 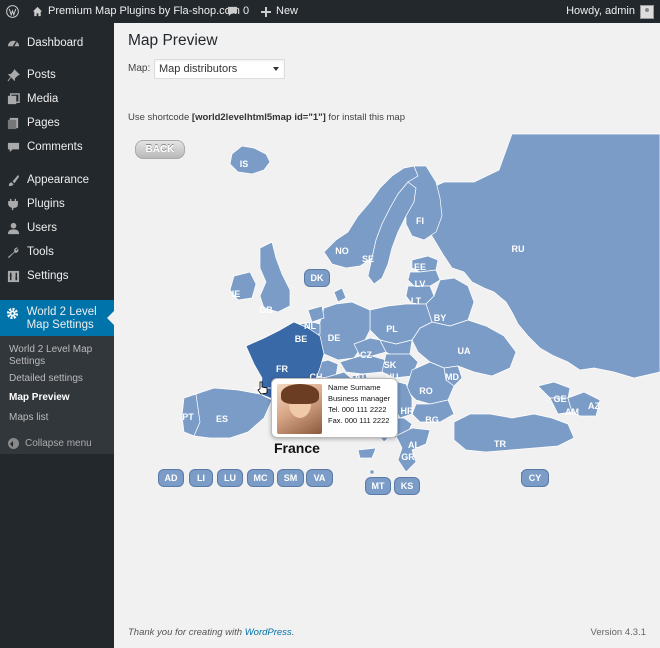 I want to click on country-button-va: VA, so click(x=319, y=478).